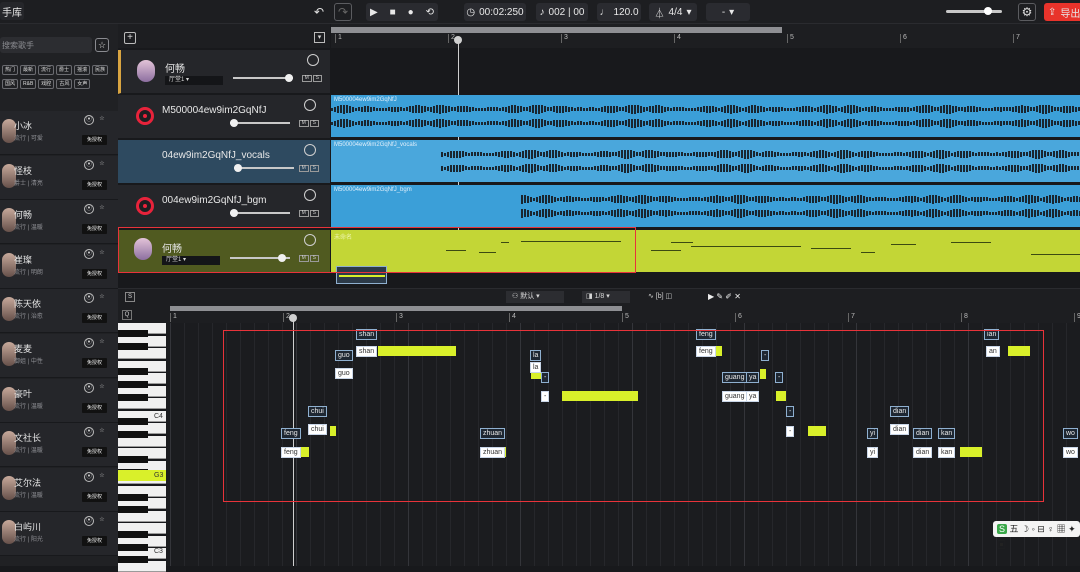  What do you see at coordinates (224, 117) in the screenshot?
I see `track-header: M500004ew9im2GqNfJ MS` at bounding box center [224, 117].